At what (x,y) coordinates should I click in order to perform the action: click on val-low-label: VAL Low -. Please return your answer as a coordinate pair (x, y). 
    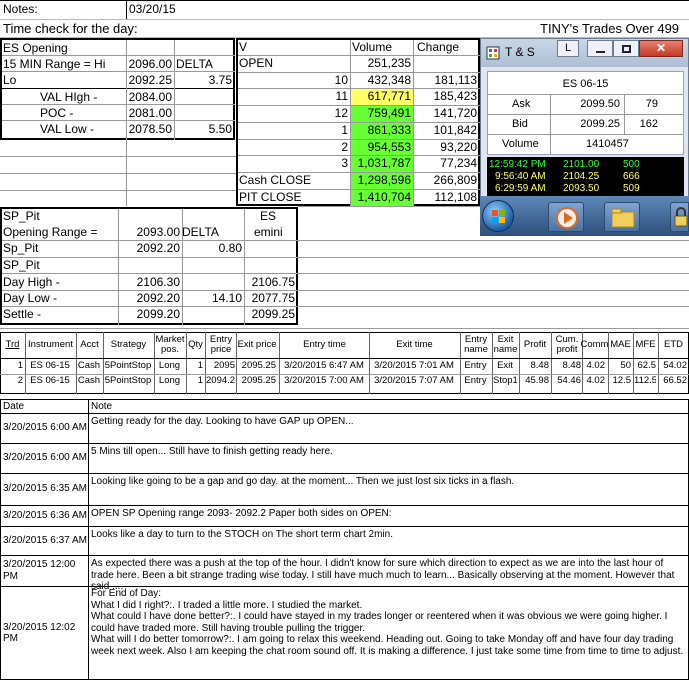
    Looking at the image, I should click on (67, 129).